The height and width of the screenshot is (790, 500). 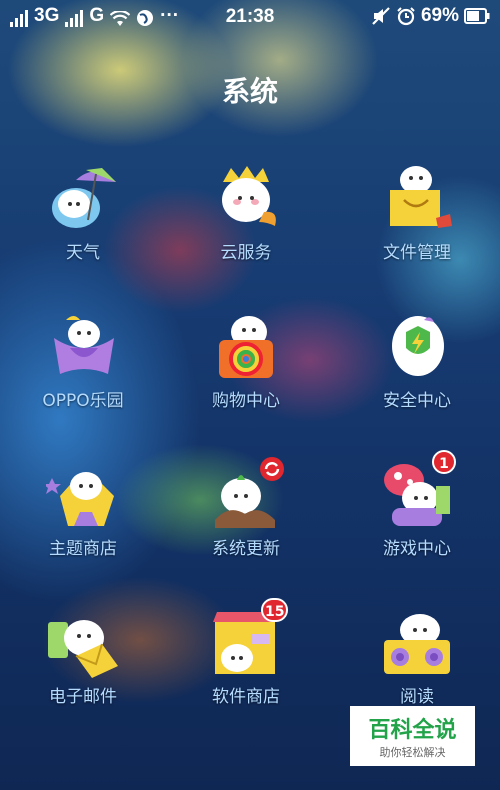 I want to click on security-center-icon, so click(x=418, y=346).